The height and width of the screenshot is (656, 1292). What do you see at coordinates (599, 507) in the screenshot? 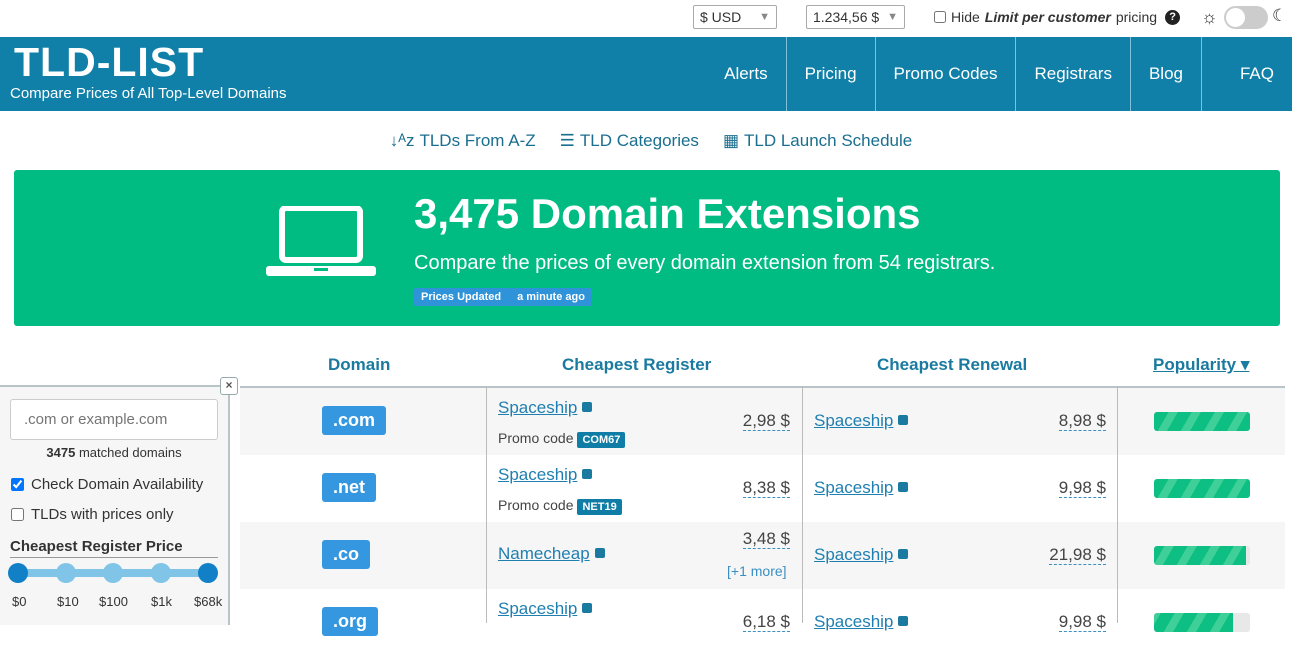
I see `promo-code-badge: NET19` at bounding box center [599, 507].